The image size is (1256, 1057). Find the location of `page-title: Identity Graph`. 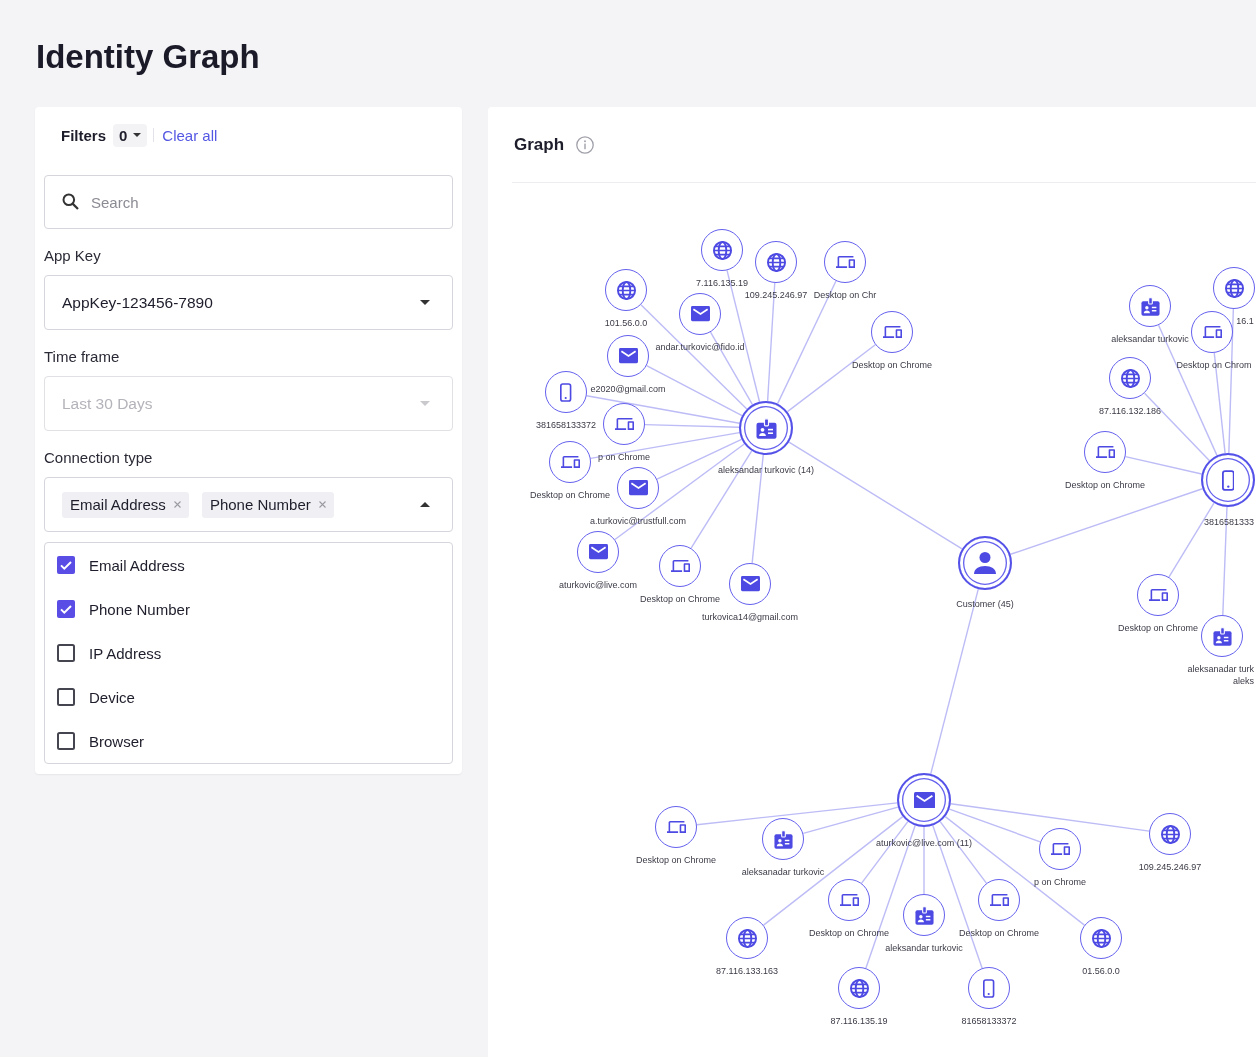

page-title: Identity Graph is located at coordinates (148, 57).